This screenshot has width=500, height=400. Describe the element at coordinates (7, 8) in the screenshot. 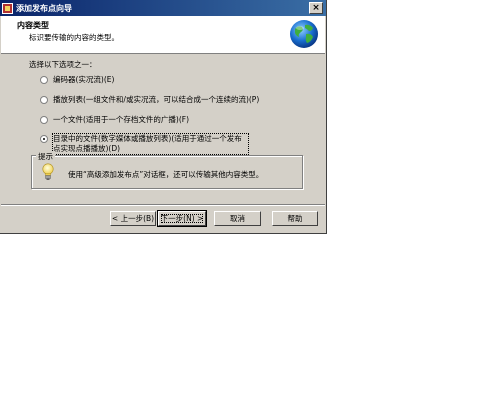

I see `app-icon` at that location.